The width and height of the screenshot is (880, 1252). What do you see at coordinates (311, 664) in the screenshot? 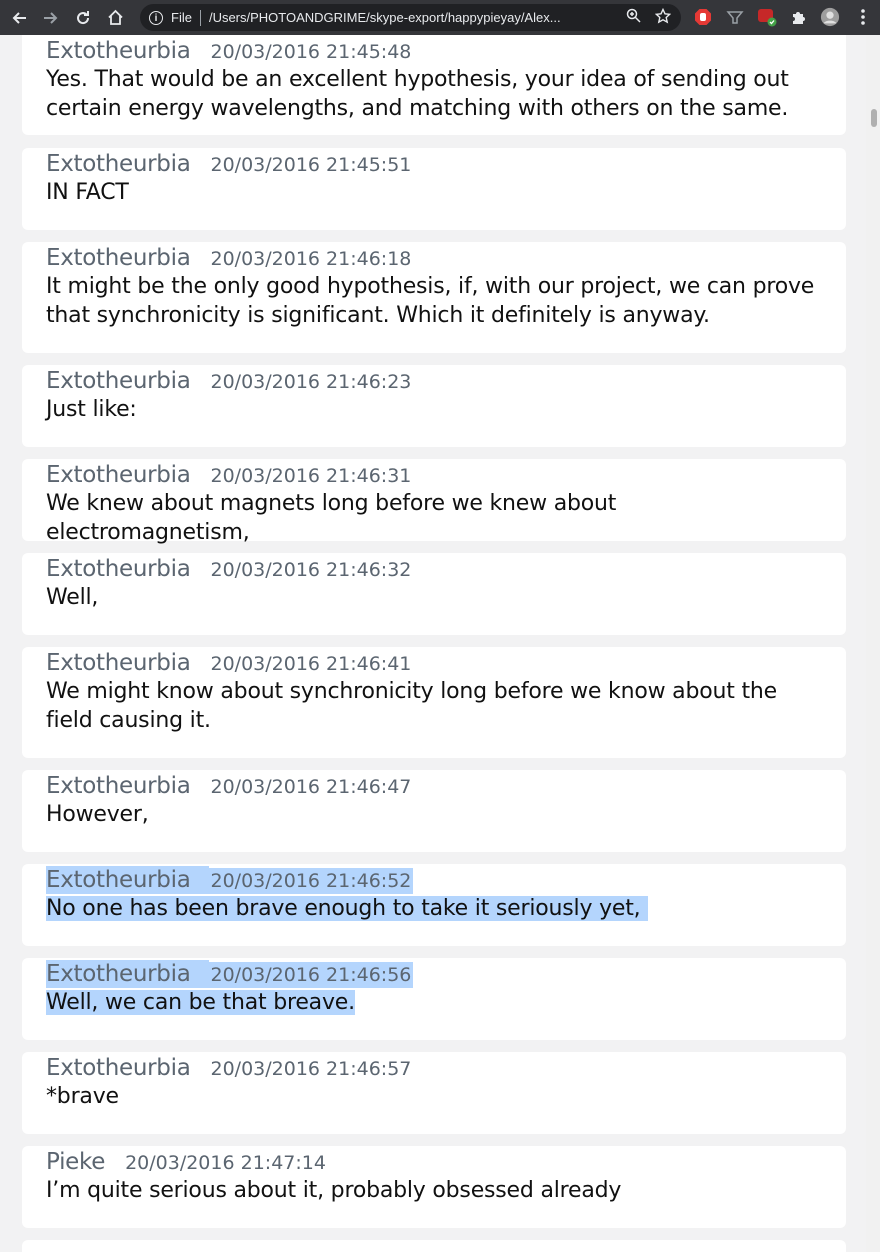
I see `message-timestamp: 20/03/2016 21:46:41` at bounding box center [311, 664].